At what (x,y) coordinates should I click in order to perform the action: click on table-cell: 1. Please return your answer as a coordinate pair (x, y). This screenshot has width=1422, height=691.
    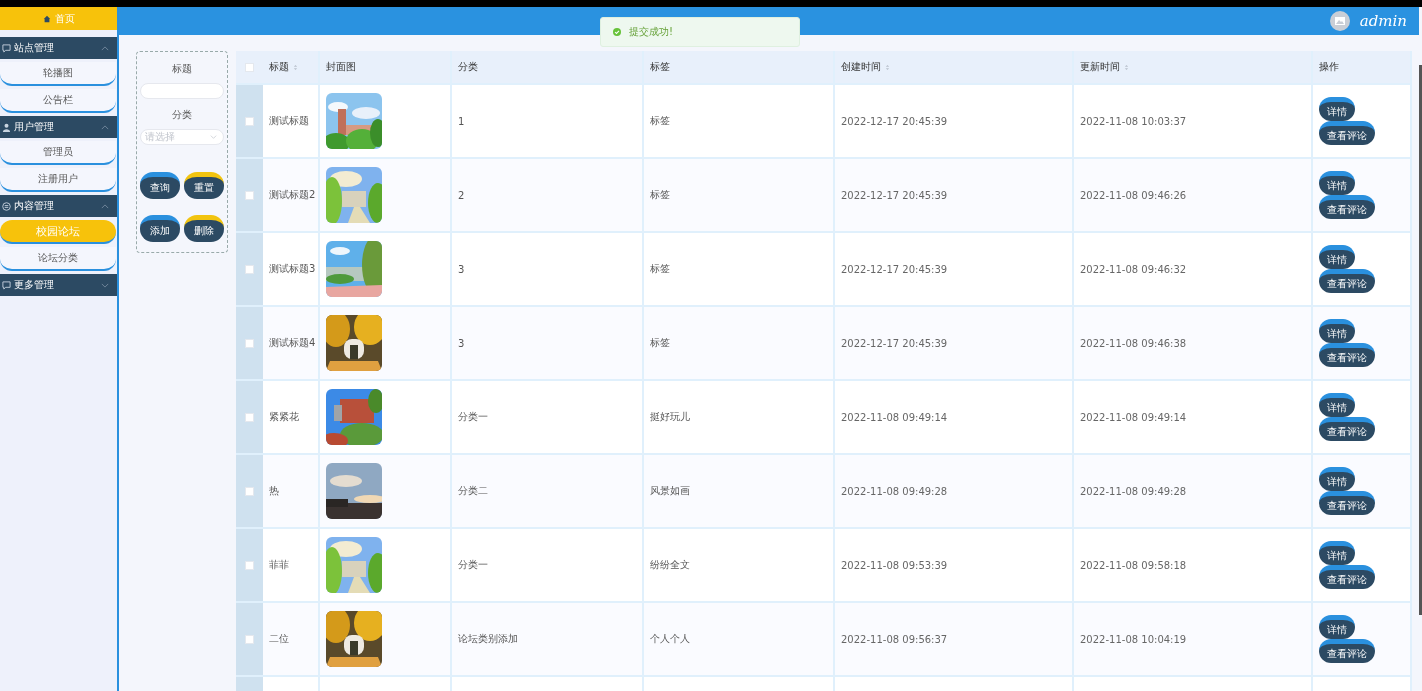
    Looking at the image, I should click on (461, 121).